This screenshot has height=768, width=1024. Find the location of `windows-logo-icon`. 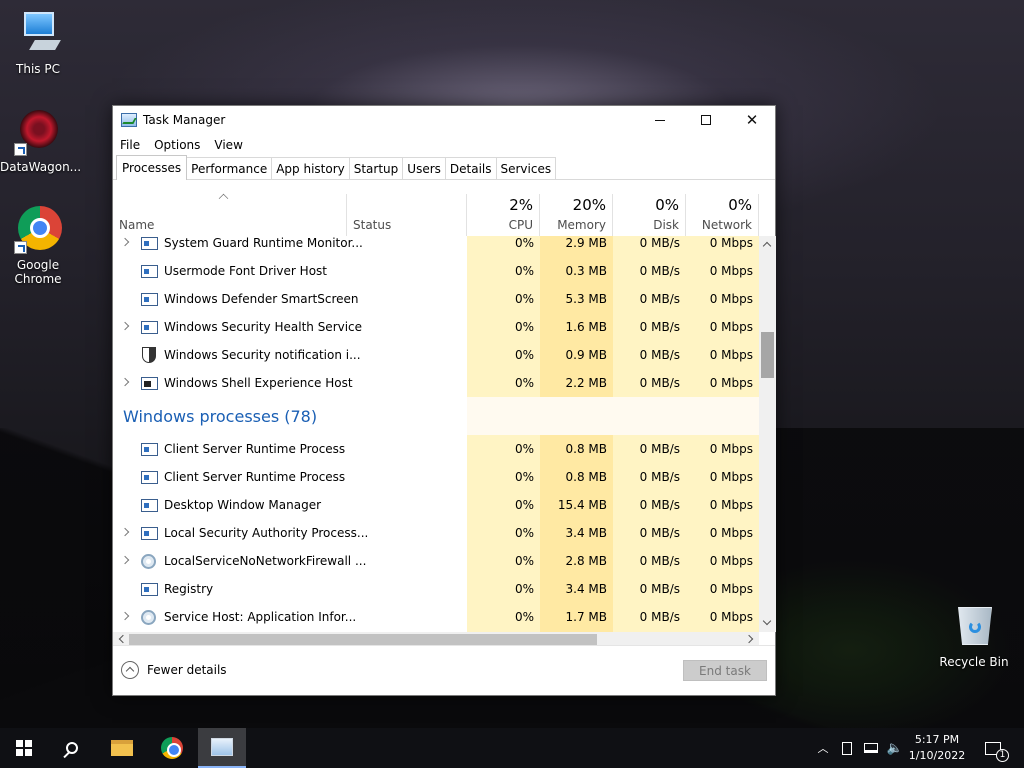

windows-logo-icon is located at coordinates (24, 748).